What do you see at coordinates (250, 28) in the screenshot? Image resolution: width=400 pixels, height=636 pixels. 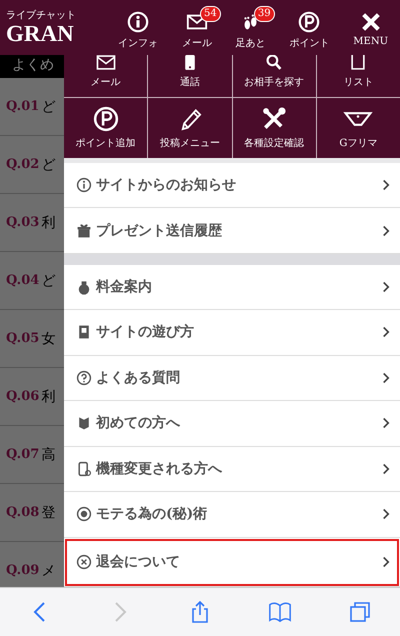 I see `nav-button: 39 足あと` at bounding box center [250, 28].